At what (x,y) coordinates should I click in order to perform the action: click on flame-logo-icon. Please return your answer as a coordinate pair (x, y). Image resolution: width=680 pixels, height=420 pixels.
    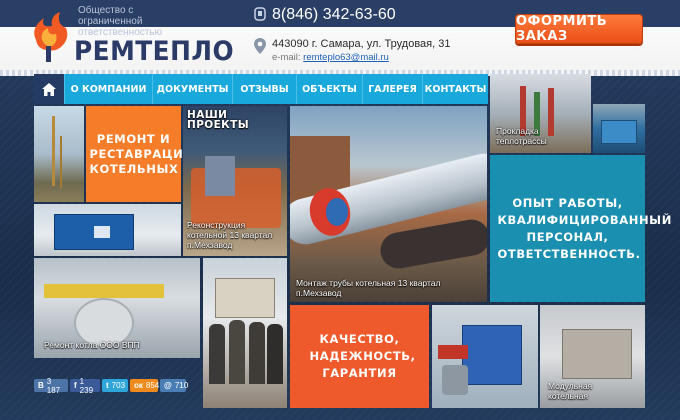
    Looking at the image, I should click on (51, 37).